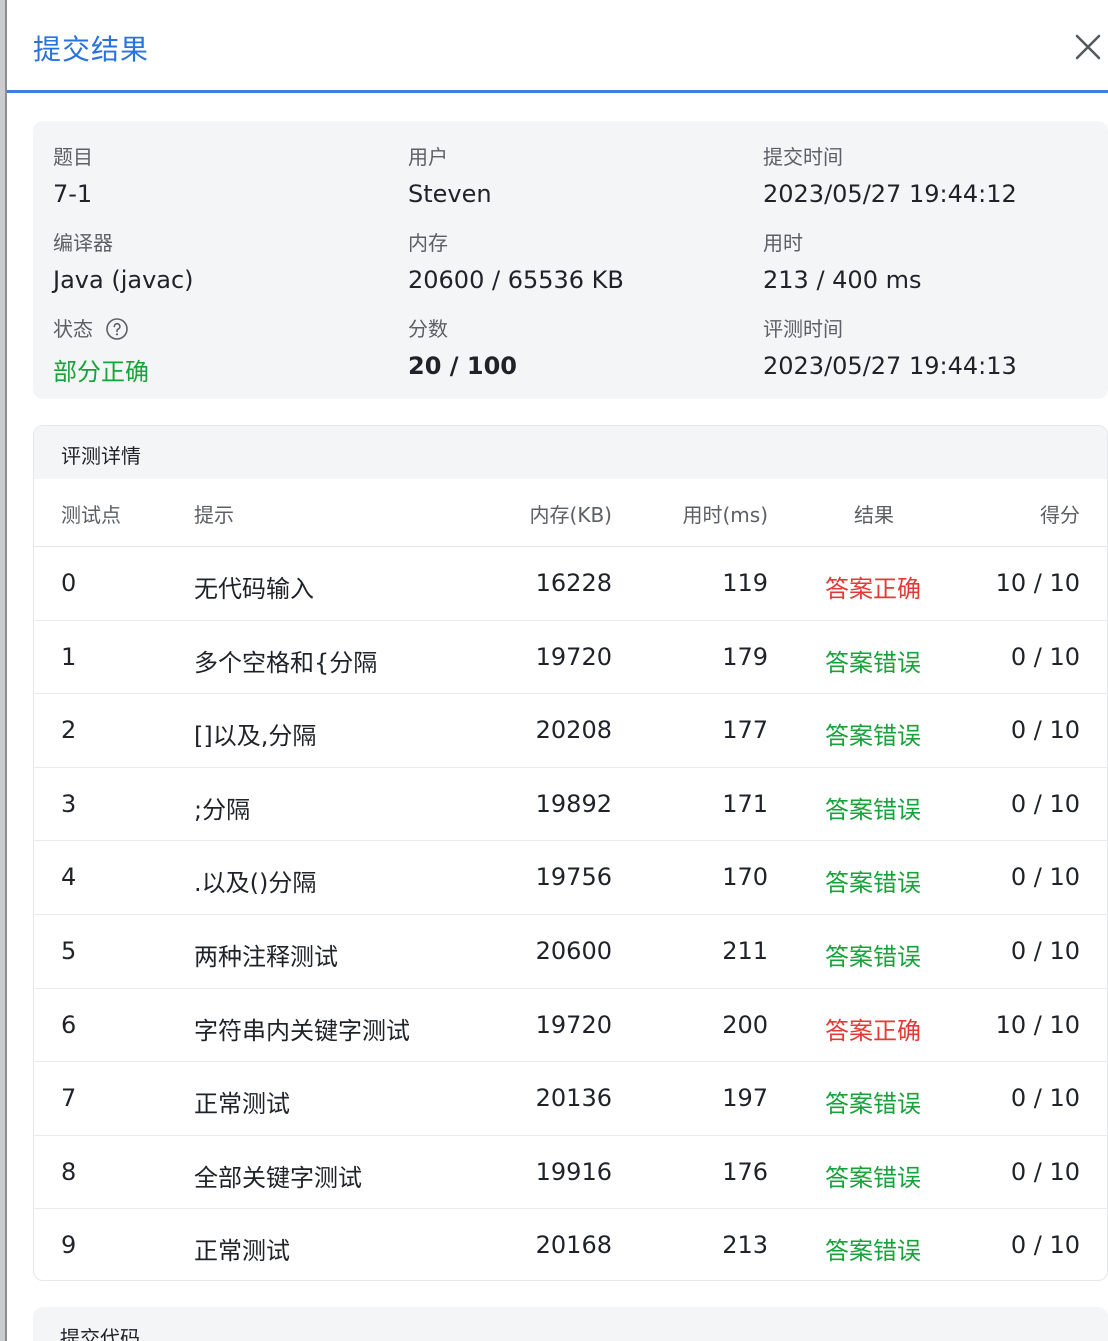 This screenshot has height=1341, width=1108. Describe the element at coordinates (428, 329) in the screenshot. I see `score-label: 分数` at that location.